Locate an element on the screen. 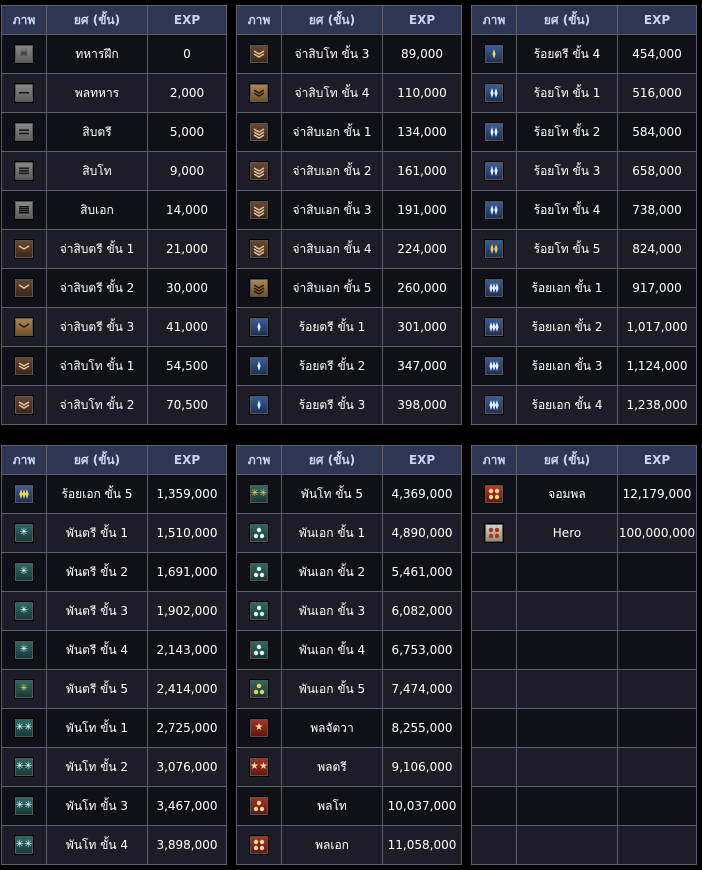  exp-cell: 30,000 is located at coordinates (187, 288).